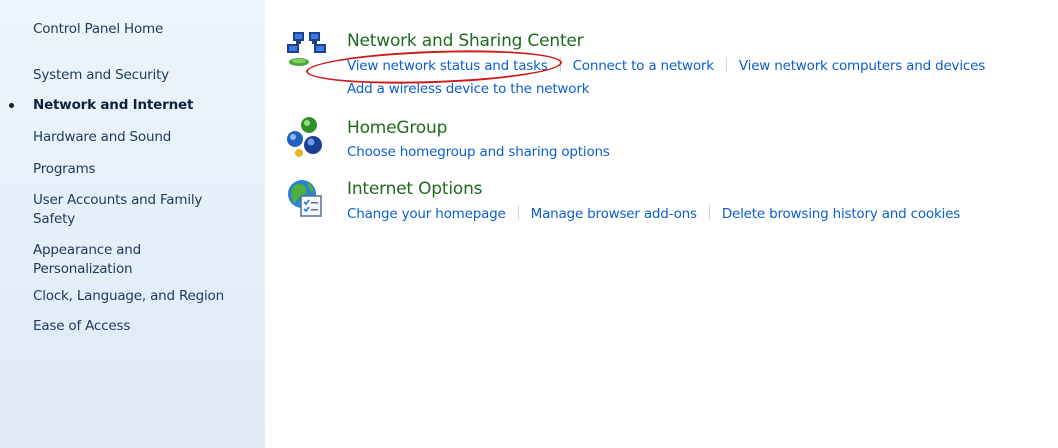 Image resolution: width=1058 pixels, height=448 pixels. I want to click on homegroup-tasks-row1: Choose homegroup and sharing options, so click(478, 152).